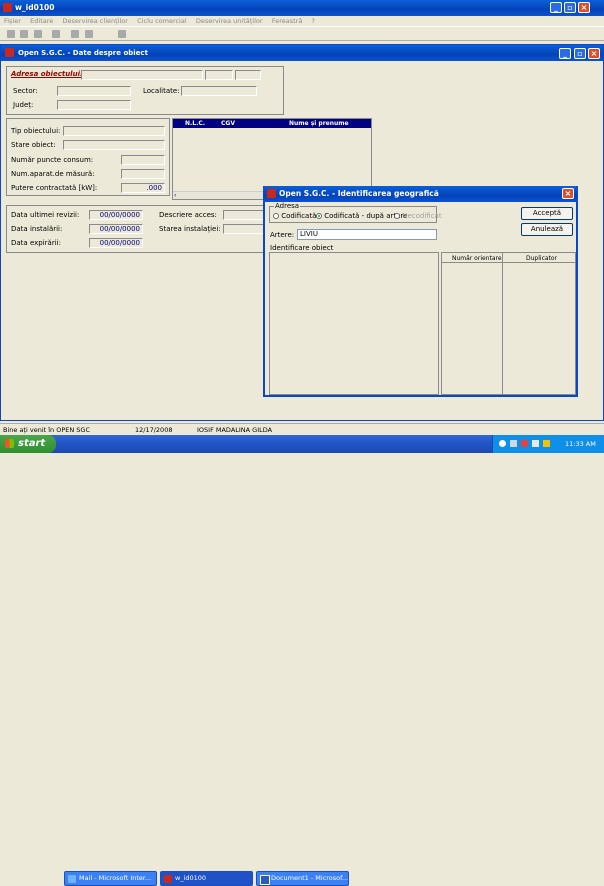 The width and height of the screenshot is (604, 886). What do you see at coordinates (319, 216) in the screenshot?
I see `radio-codificata-artere-icon` at bounding box center [319, 216].